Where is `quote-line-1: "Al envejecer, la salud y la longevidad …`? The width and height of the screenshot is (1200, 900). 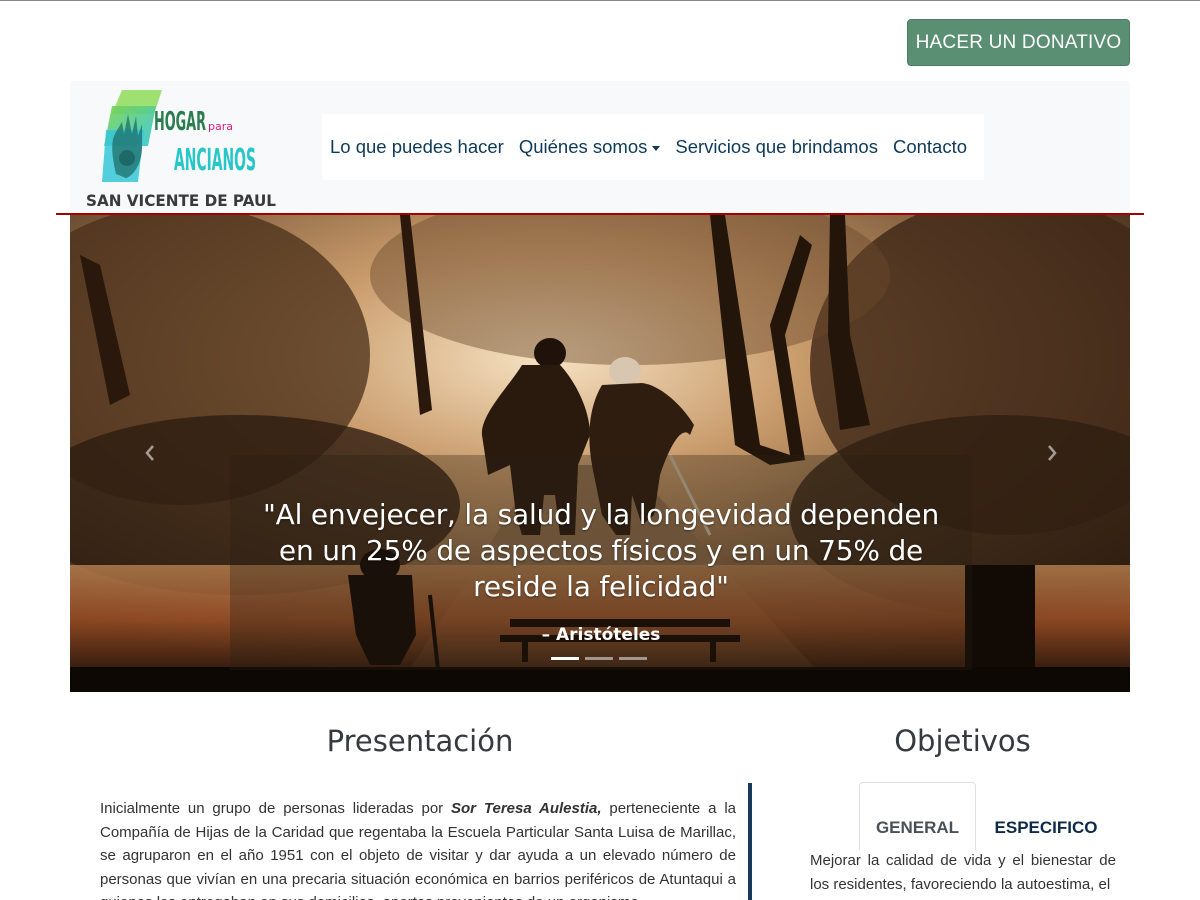 quote-line-1: "Al envejecer, la salud y la longevidad … is located at coordinates (601, 514).